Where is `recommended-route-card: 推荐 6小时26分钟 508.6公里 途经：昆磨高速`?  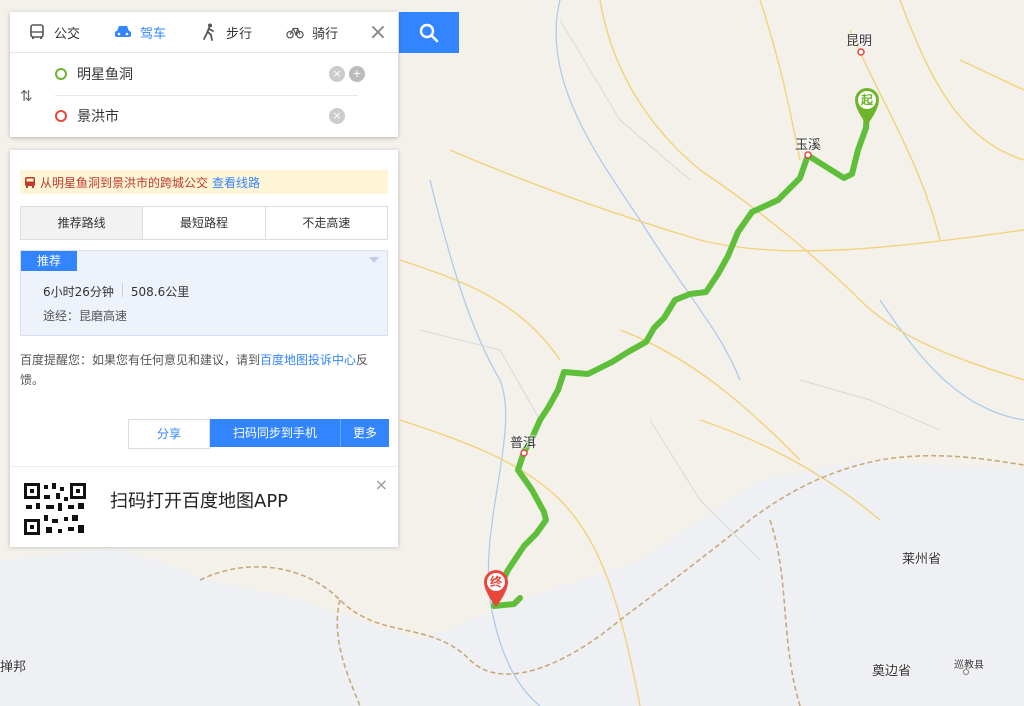 recommended-route-card: 推荐 6小时26分钟 508.6公里 途经：昆磨高速 is located at coordinates (204, 293).